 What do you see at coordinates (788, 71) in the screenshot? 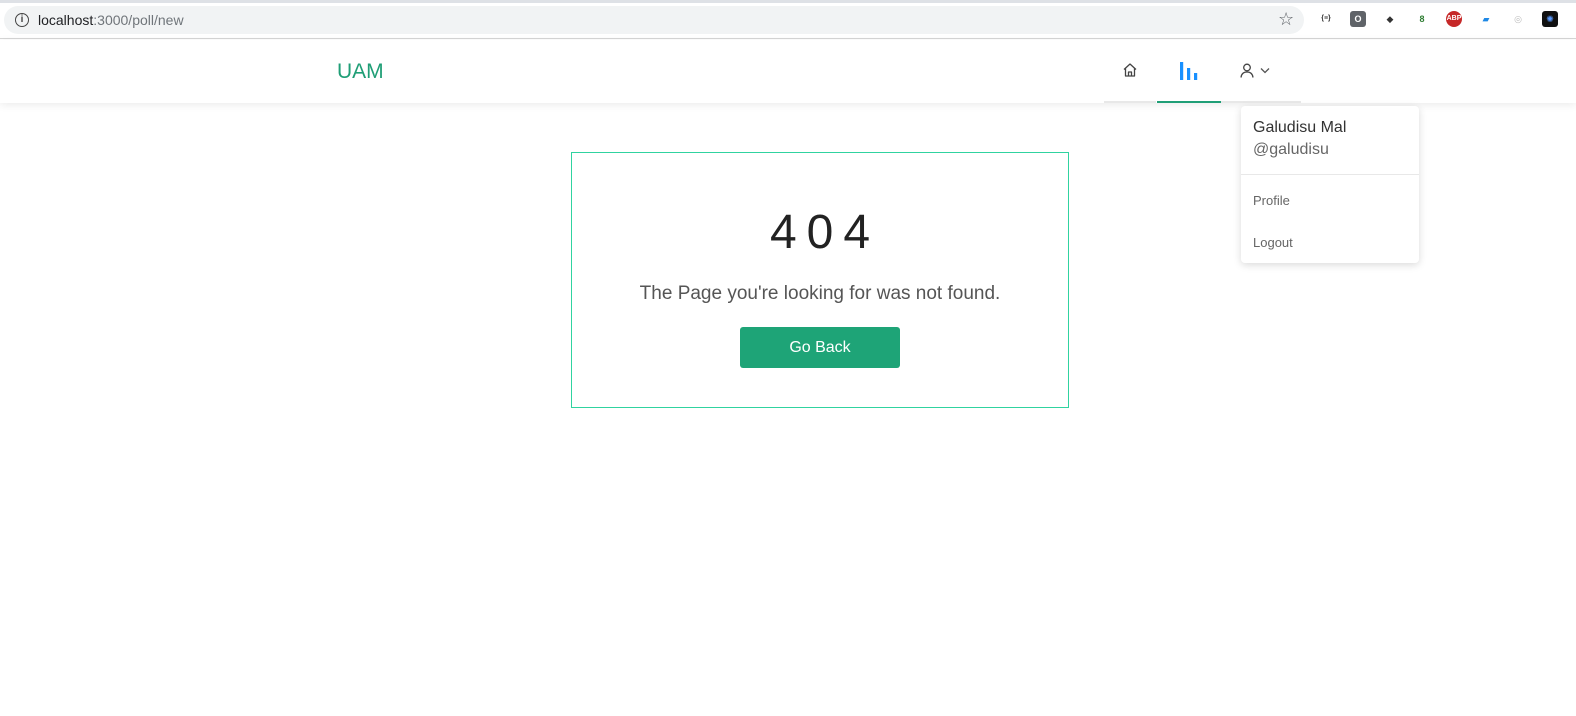
I see `app-header: UAM` at bounding box center [788, 71].